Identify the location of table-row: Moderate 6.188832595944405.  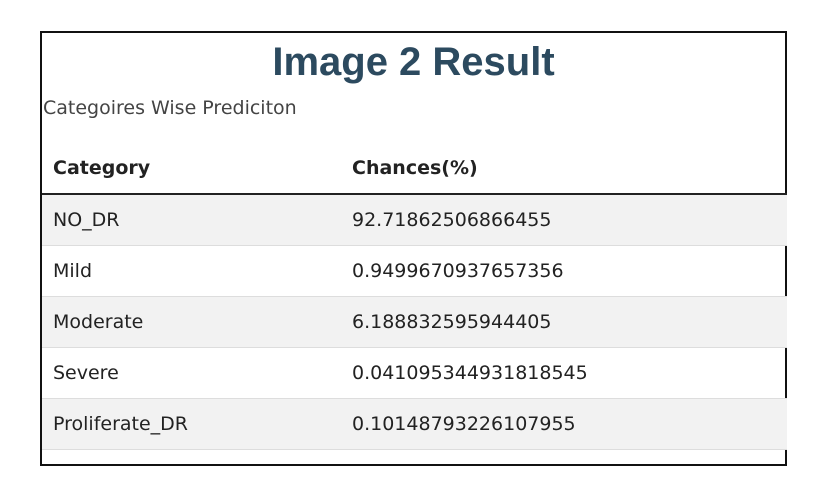
(414, 322).